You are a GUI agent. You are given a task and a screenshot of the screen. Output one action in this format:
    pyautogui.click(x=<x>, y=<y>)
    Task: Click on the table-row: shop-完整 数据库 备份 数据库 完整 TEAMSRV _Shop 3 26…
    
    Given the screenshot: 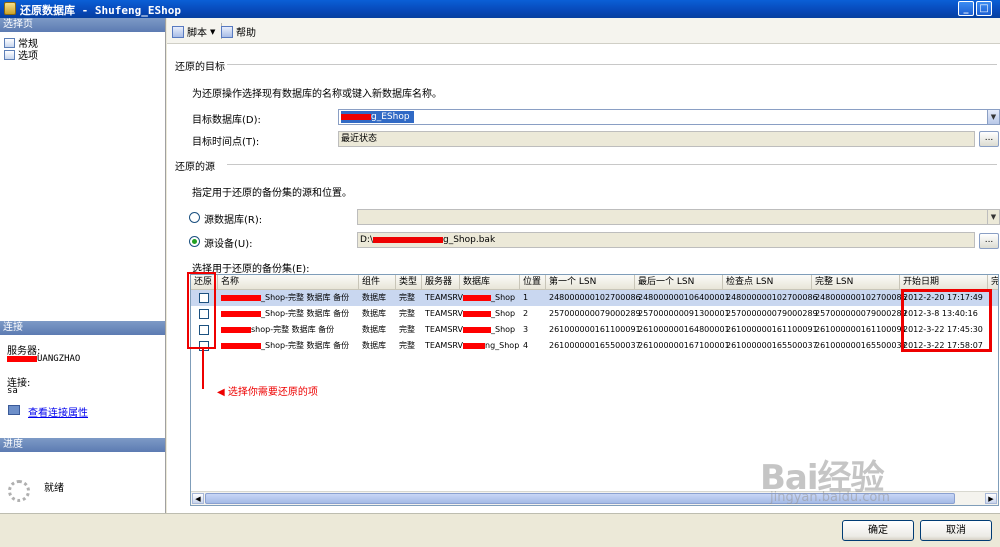 What is the action you would take?
    pyautogui.click(x=594, y=330)
    